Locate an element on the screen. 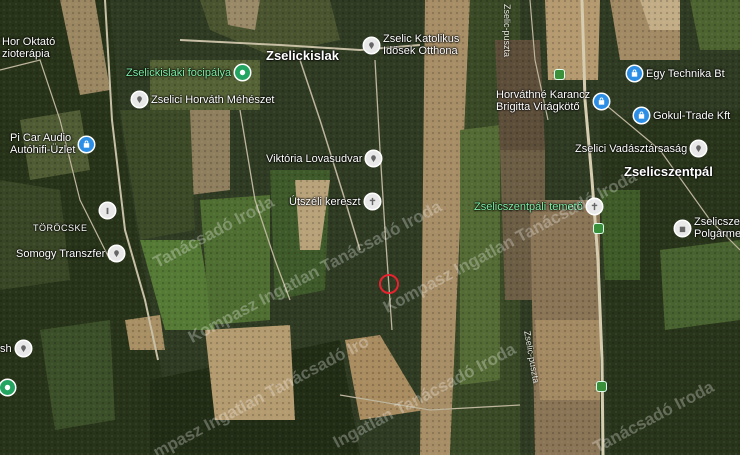  poi-label: Pi Car Audio Autóhifi-Üzlet is located at coordinates (43, 144).